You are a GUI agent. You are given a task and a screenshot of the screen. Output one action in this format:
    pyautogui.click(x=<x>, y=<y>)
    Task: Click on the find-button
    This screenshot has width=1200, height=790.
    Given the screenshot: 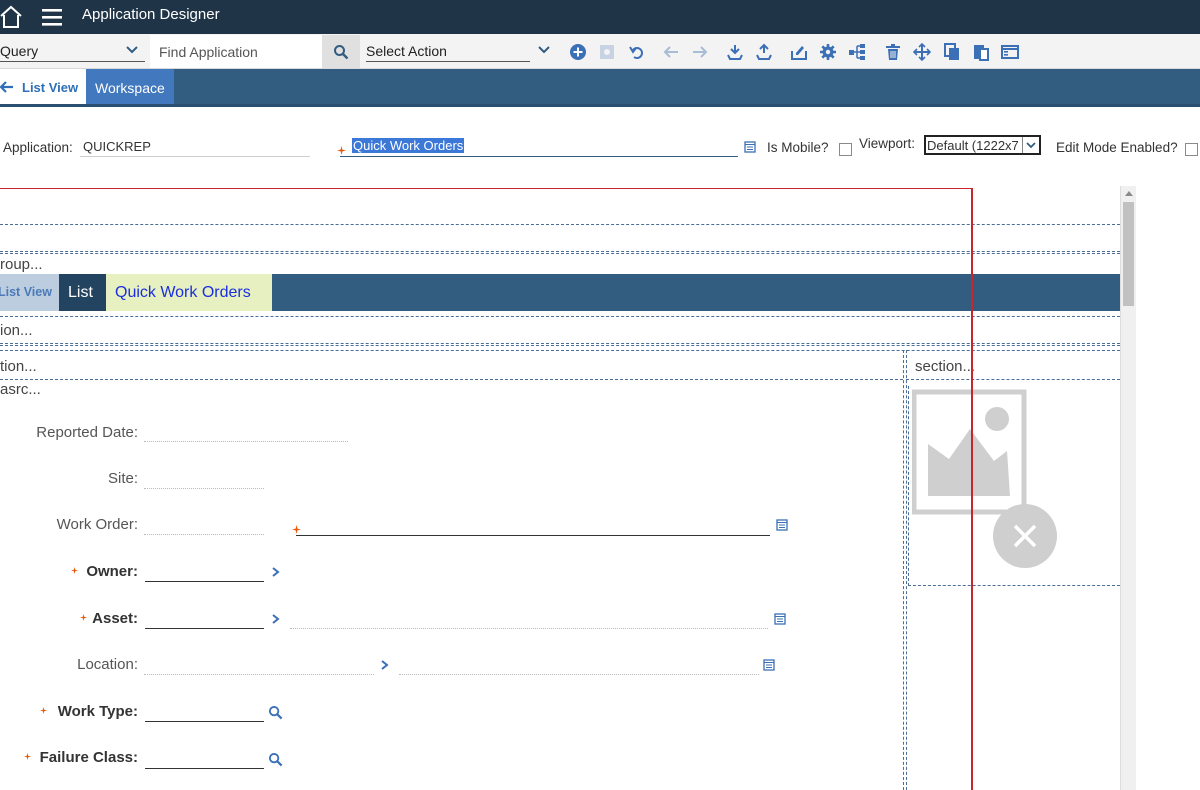 What is the action you would take?
    pyautogui.click(x=341, y=51)
    